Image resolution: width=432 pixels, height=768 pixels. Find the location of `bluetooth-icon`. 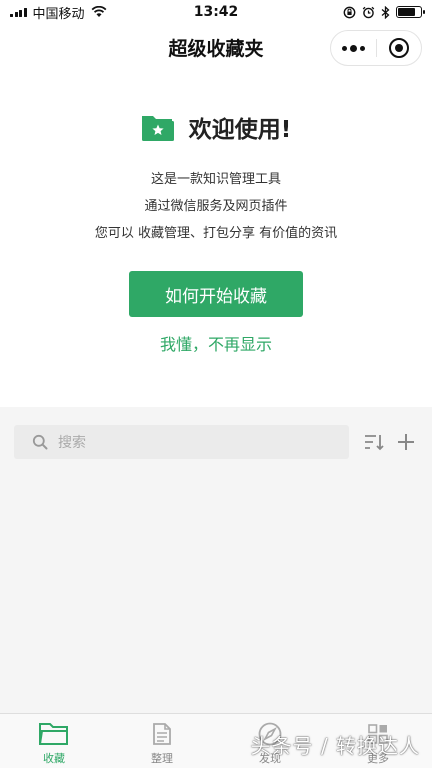

bluetooth-icon is located at coordinates (385, 12).